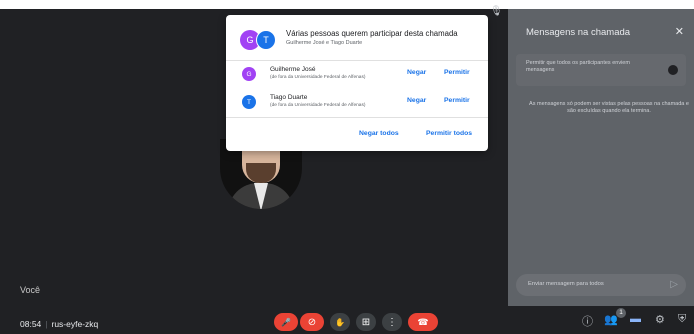 The height and width of the screenshot is (334, 694). What do you see at coordinates (660, 319) in the screenshot?
I see `activities-icon: ⚙` at bounding box center [660, 319].